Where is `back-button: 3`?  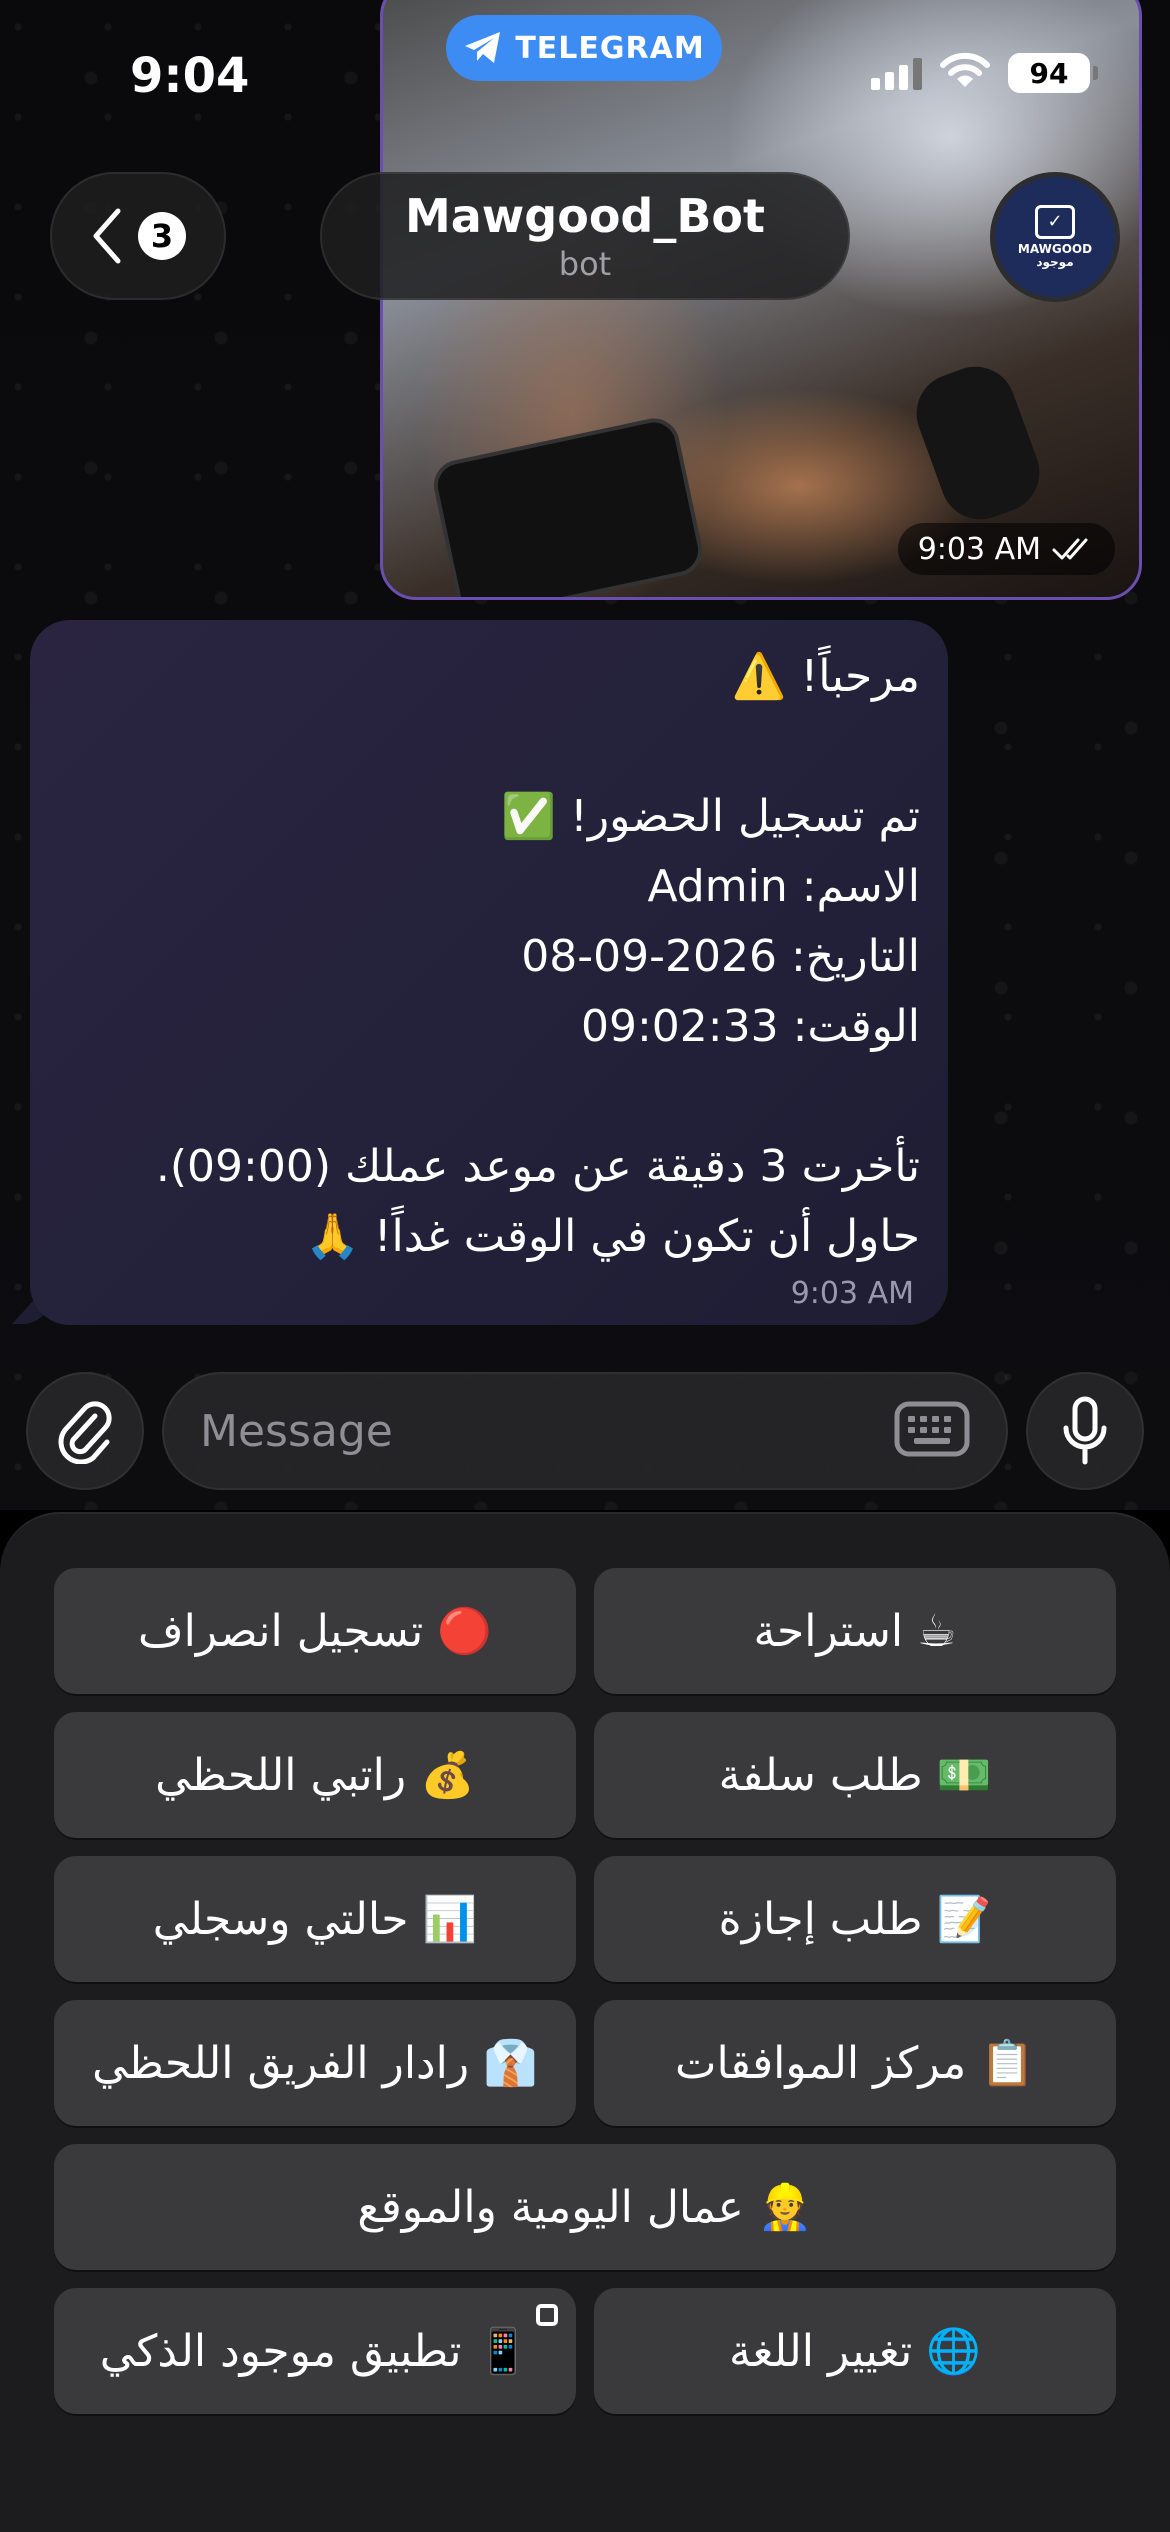
back-button: 3 is located at coordinates (138, 236).